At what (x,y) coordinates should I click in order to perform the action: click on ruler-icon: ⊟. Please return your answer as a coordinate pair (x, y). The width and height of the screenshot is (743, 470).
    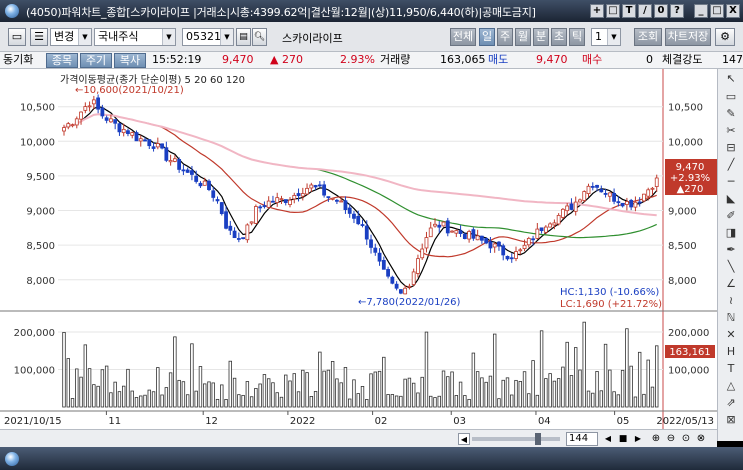
    Looking at the image, I should click on (731, 147).